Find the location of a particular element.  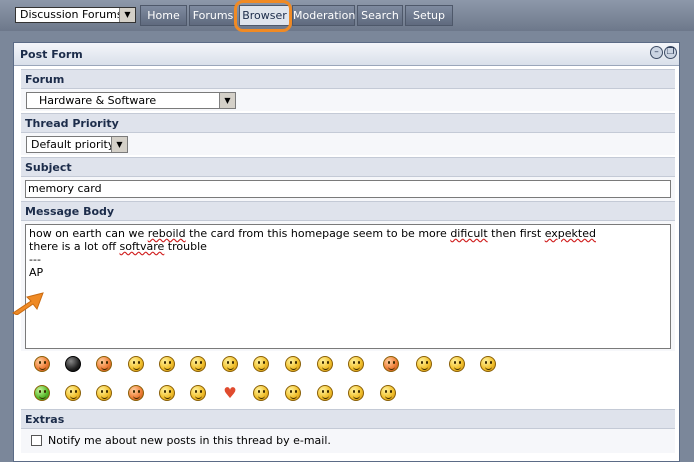

restore-icon: ❐ is located at coordinates (670, 52).